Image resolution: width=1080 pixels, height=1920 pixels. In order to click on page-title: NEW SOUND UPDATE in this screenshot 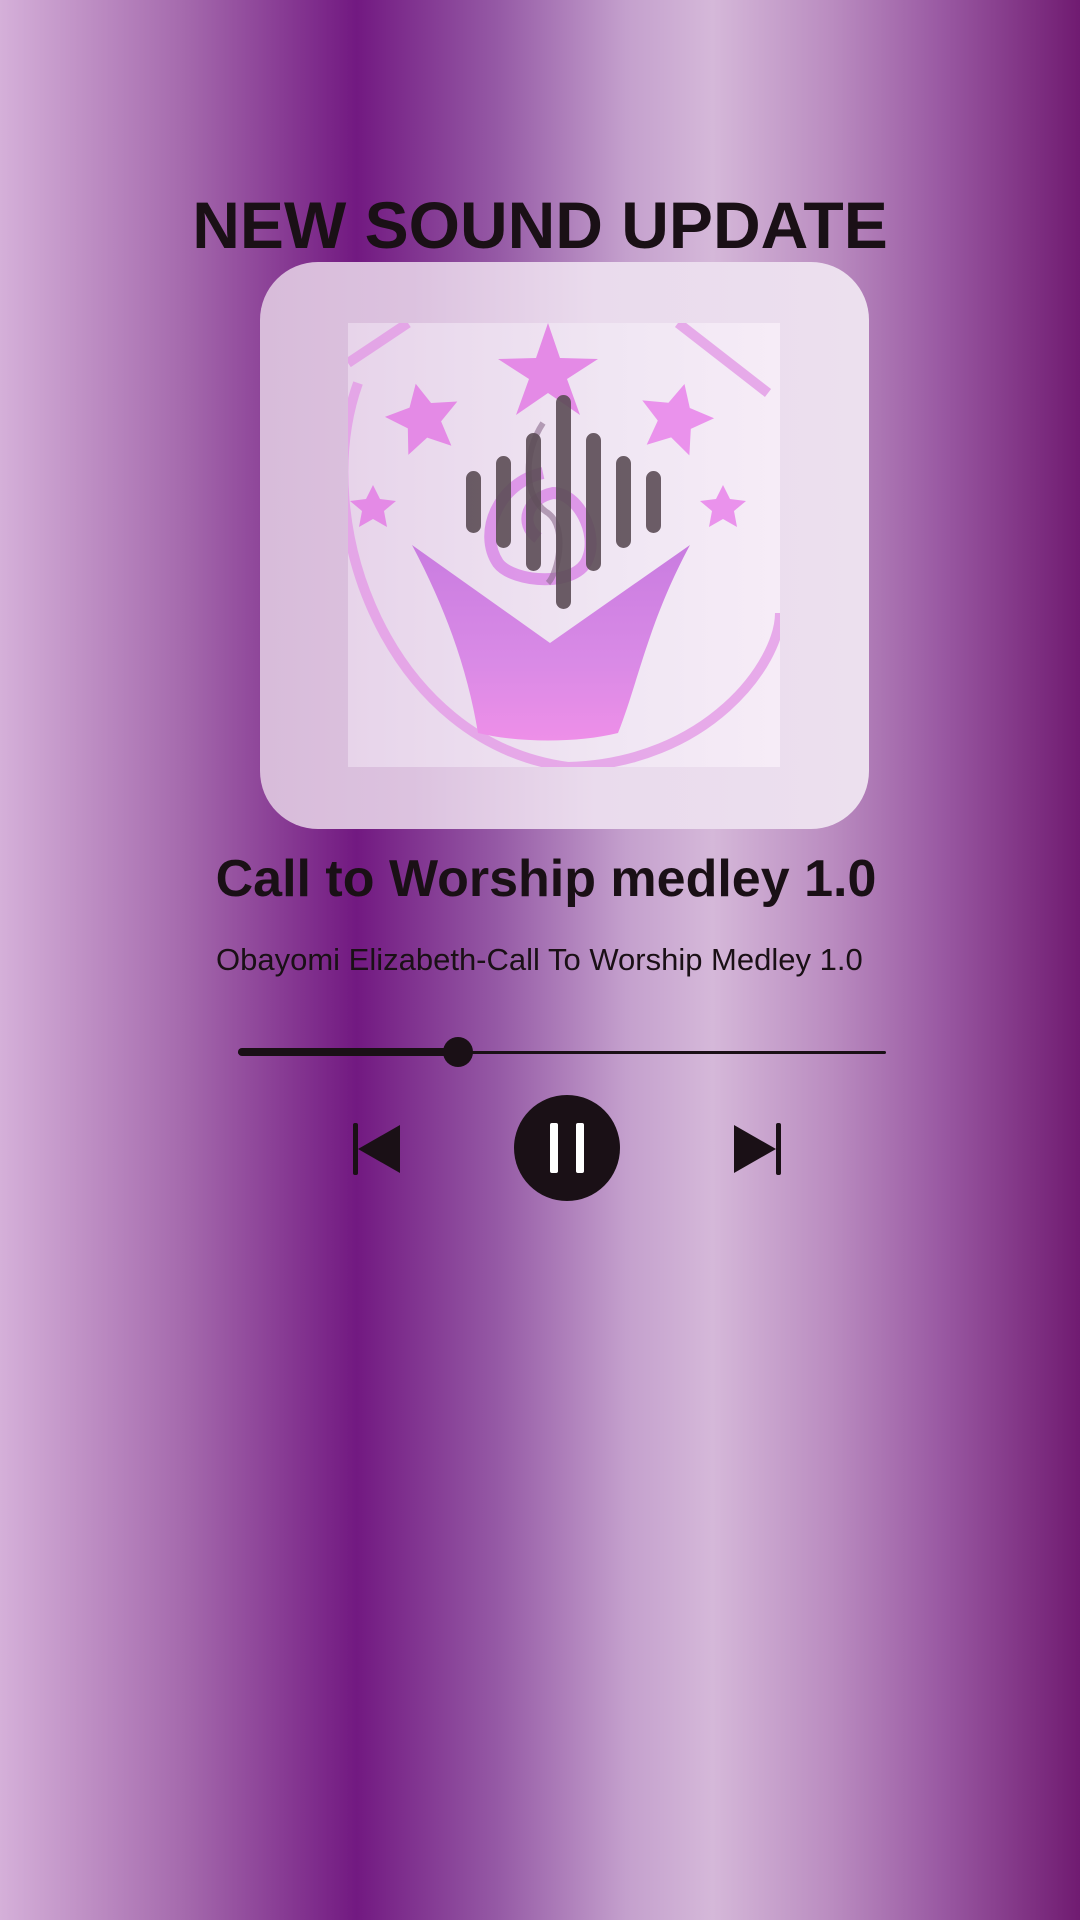, I will do `click(540, 225)`.